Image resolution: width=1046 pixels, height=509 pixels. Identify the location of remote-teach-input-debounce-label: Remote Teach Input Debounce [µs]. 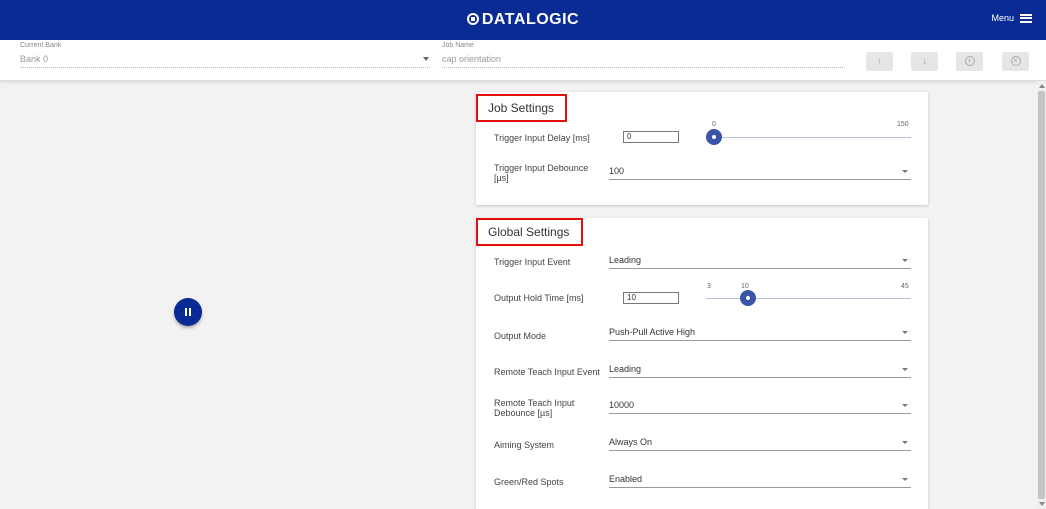
(534, 408).